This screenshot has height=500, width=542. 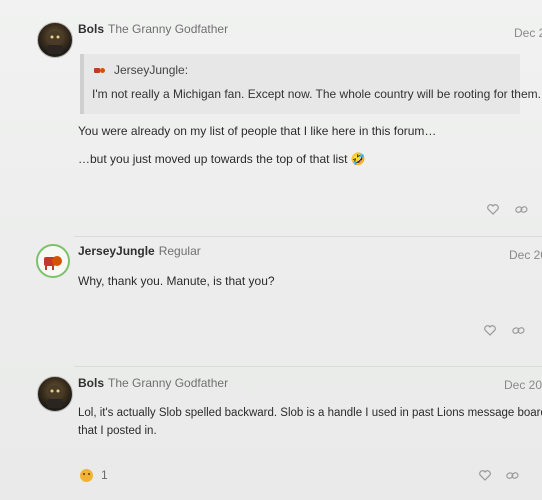 I want to click on post-date: Dec 2, so click(x=528, y=33).